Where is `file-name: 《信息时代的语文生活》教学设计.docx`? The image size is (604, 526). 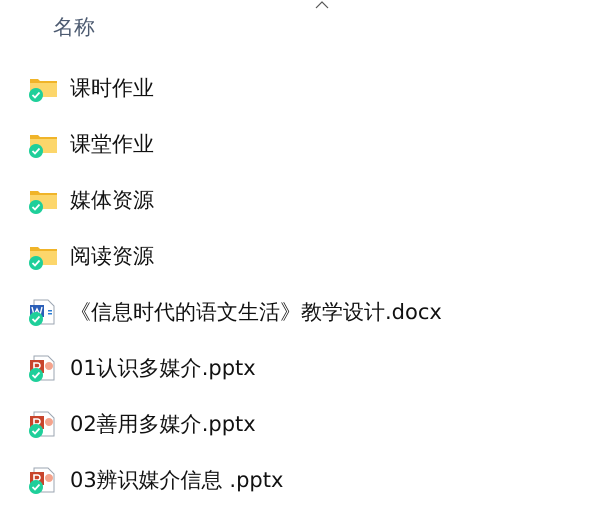
file-name: 《信息时代的语文生活》教学设计.docx is located at coordinates (256, 312).